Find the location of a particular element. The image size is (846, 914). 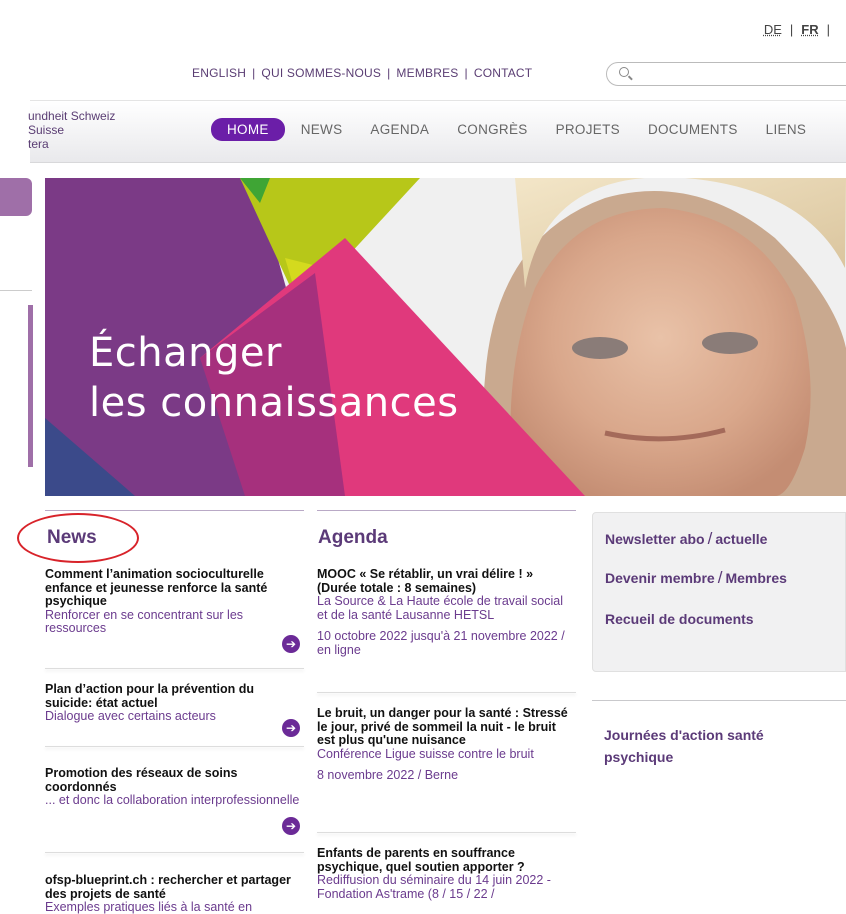

link-english: ENGLISH is located at coordinates (219, 73).